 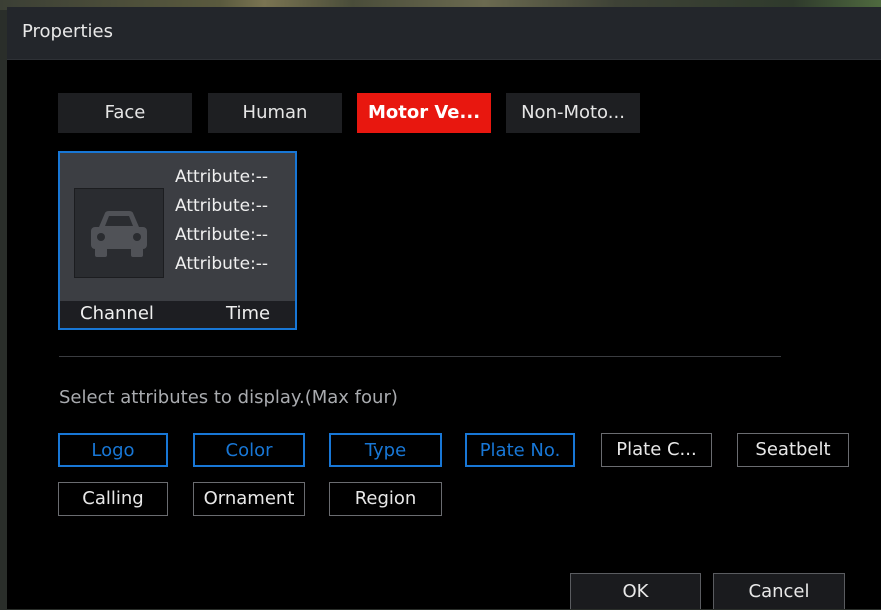 What do you see at coordinates (113, 450) in the screenshot?
I see `option-logo: Logo` at bounding box center [113, 450].